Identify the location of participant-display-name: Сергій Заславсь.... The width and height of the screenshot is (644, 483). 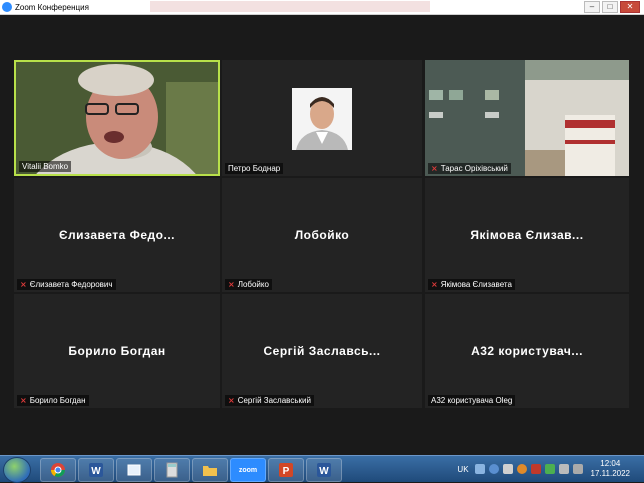
(322, 351).